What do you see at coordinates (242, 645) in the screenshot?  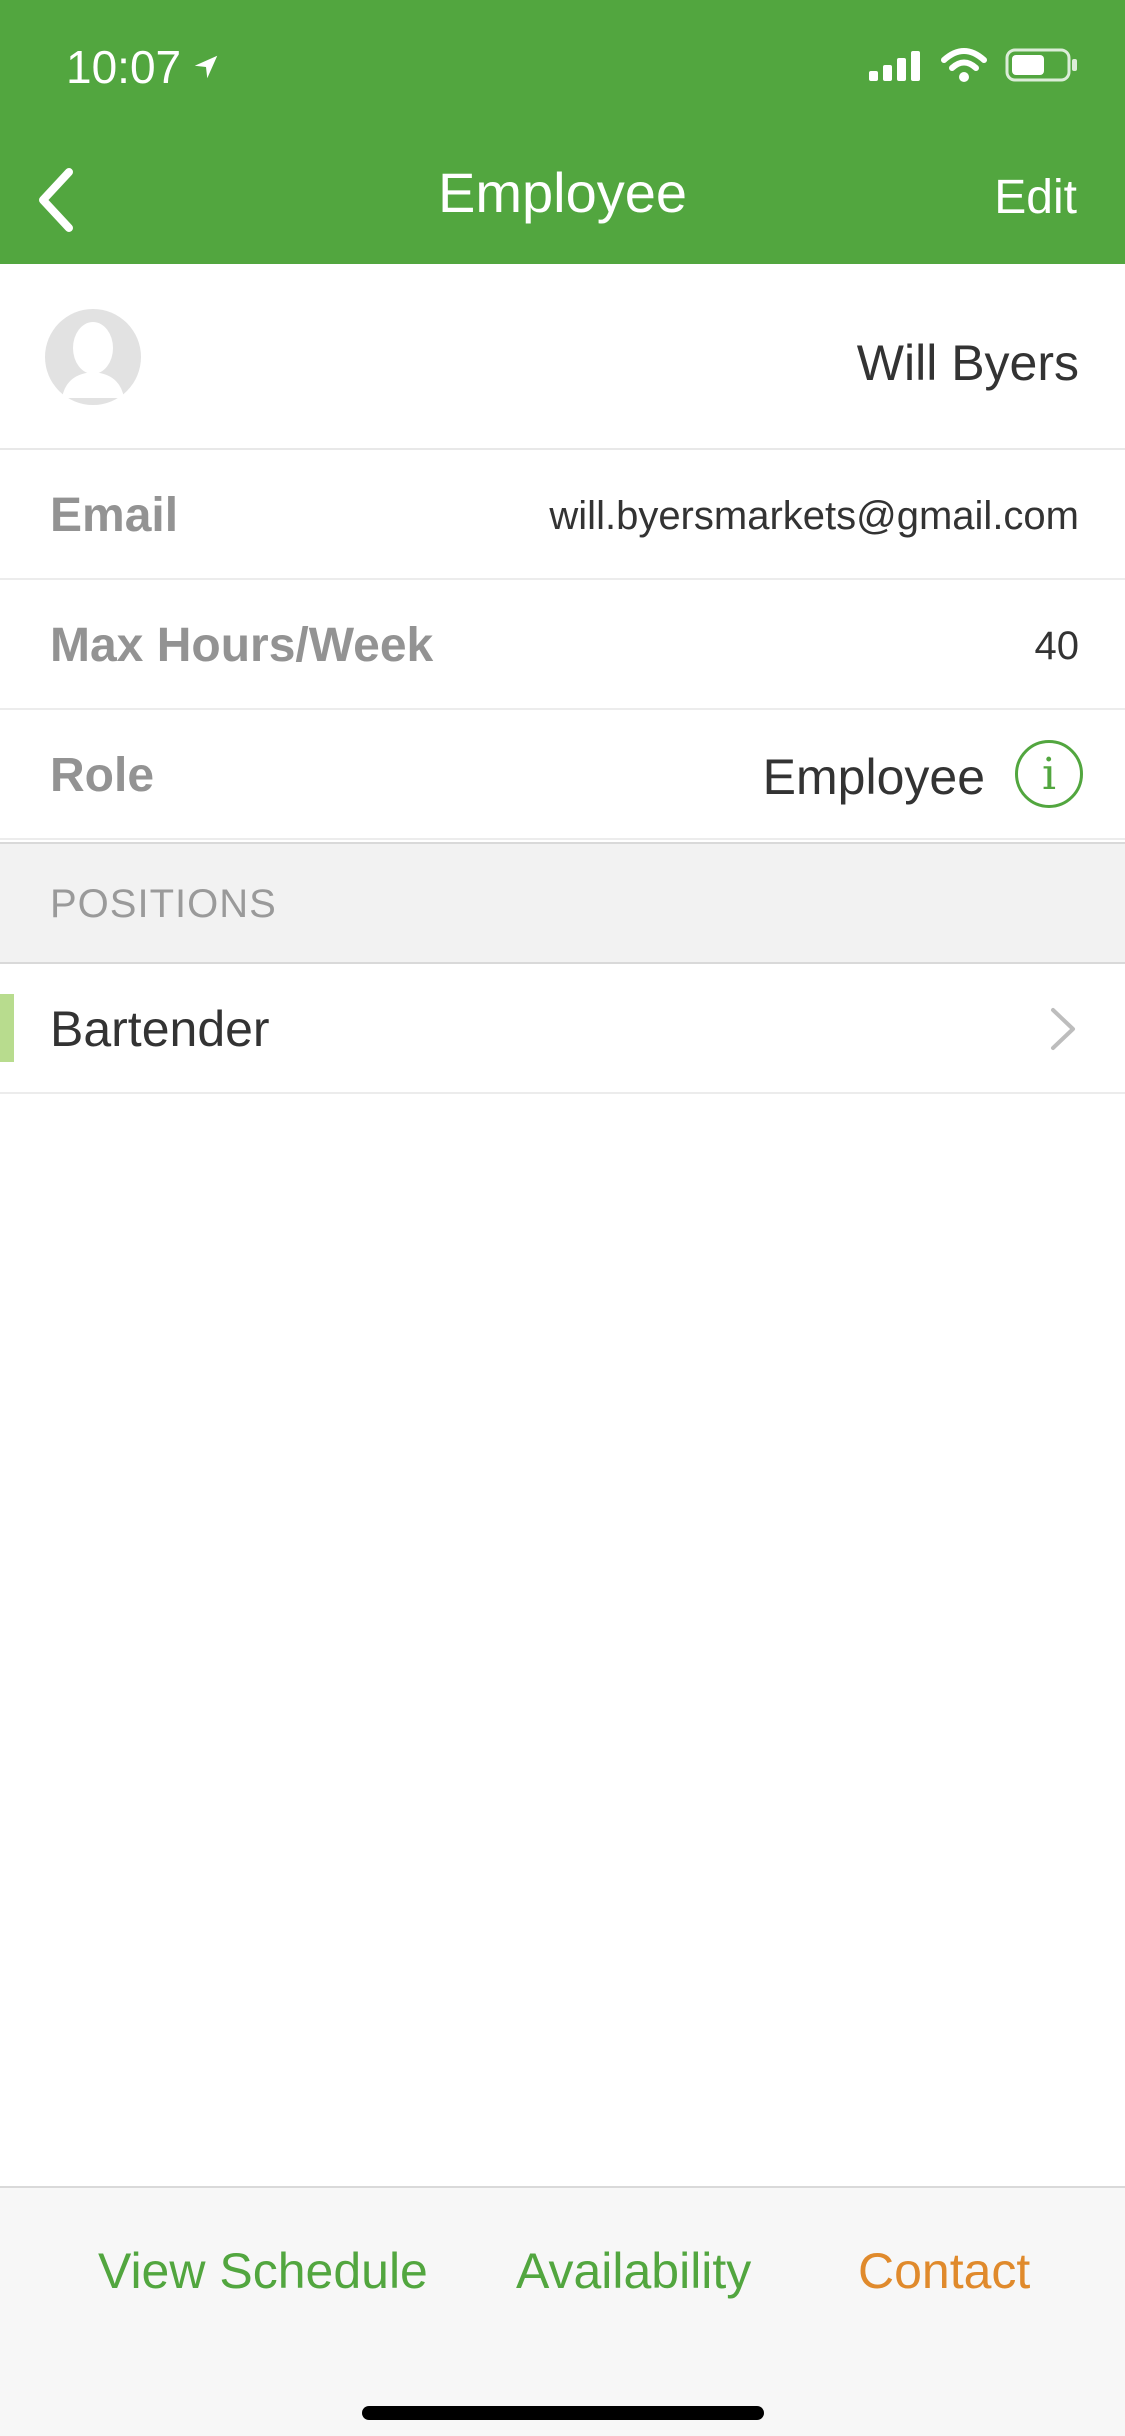 I see `max-hours-label: Max Hours/Week` at bounding box center [242, 645].